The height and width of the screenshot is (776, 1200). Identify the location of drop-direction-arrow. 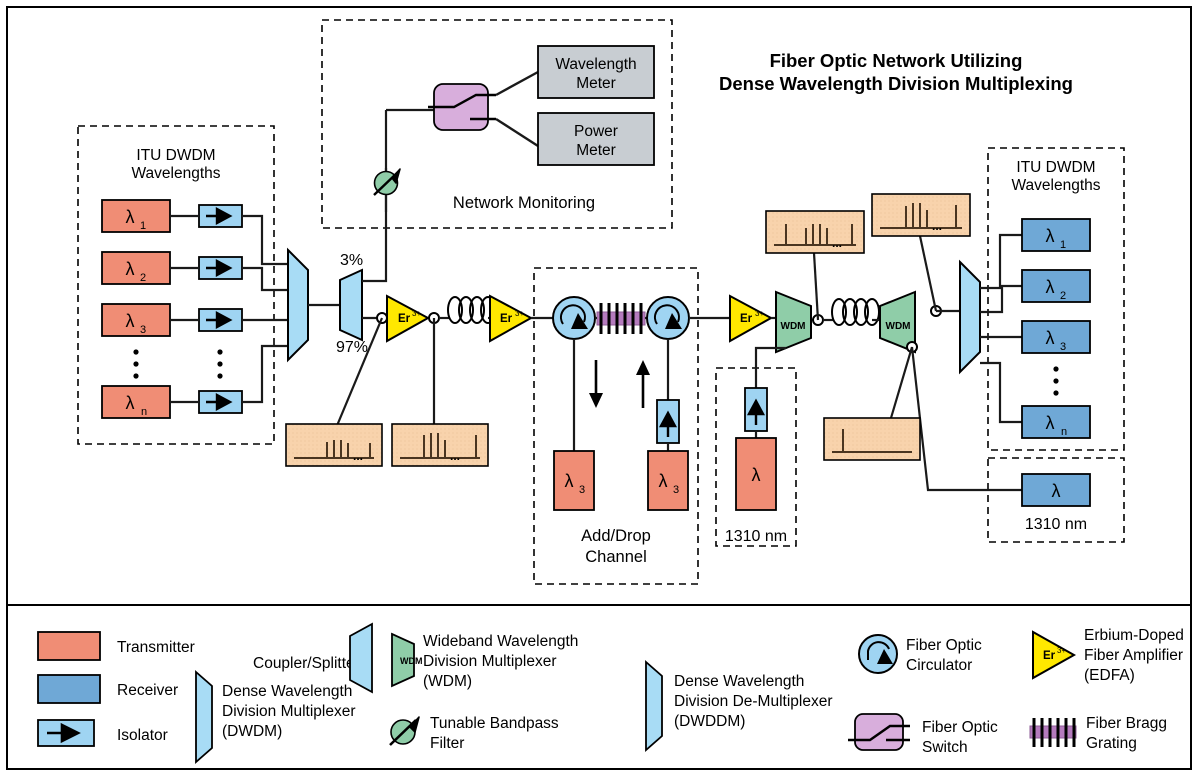
(596, 384).